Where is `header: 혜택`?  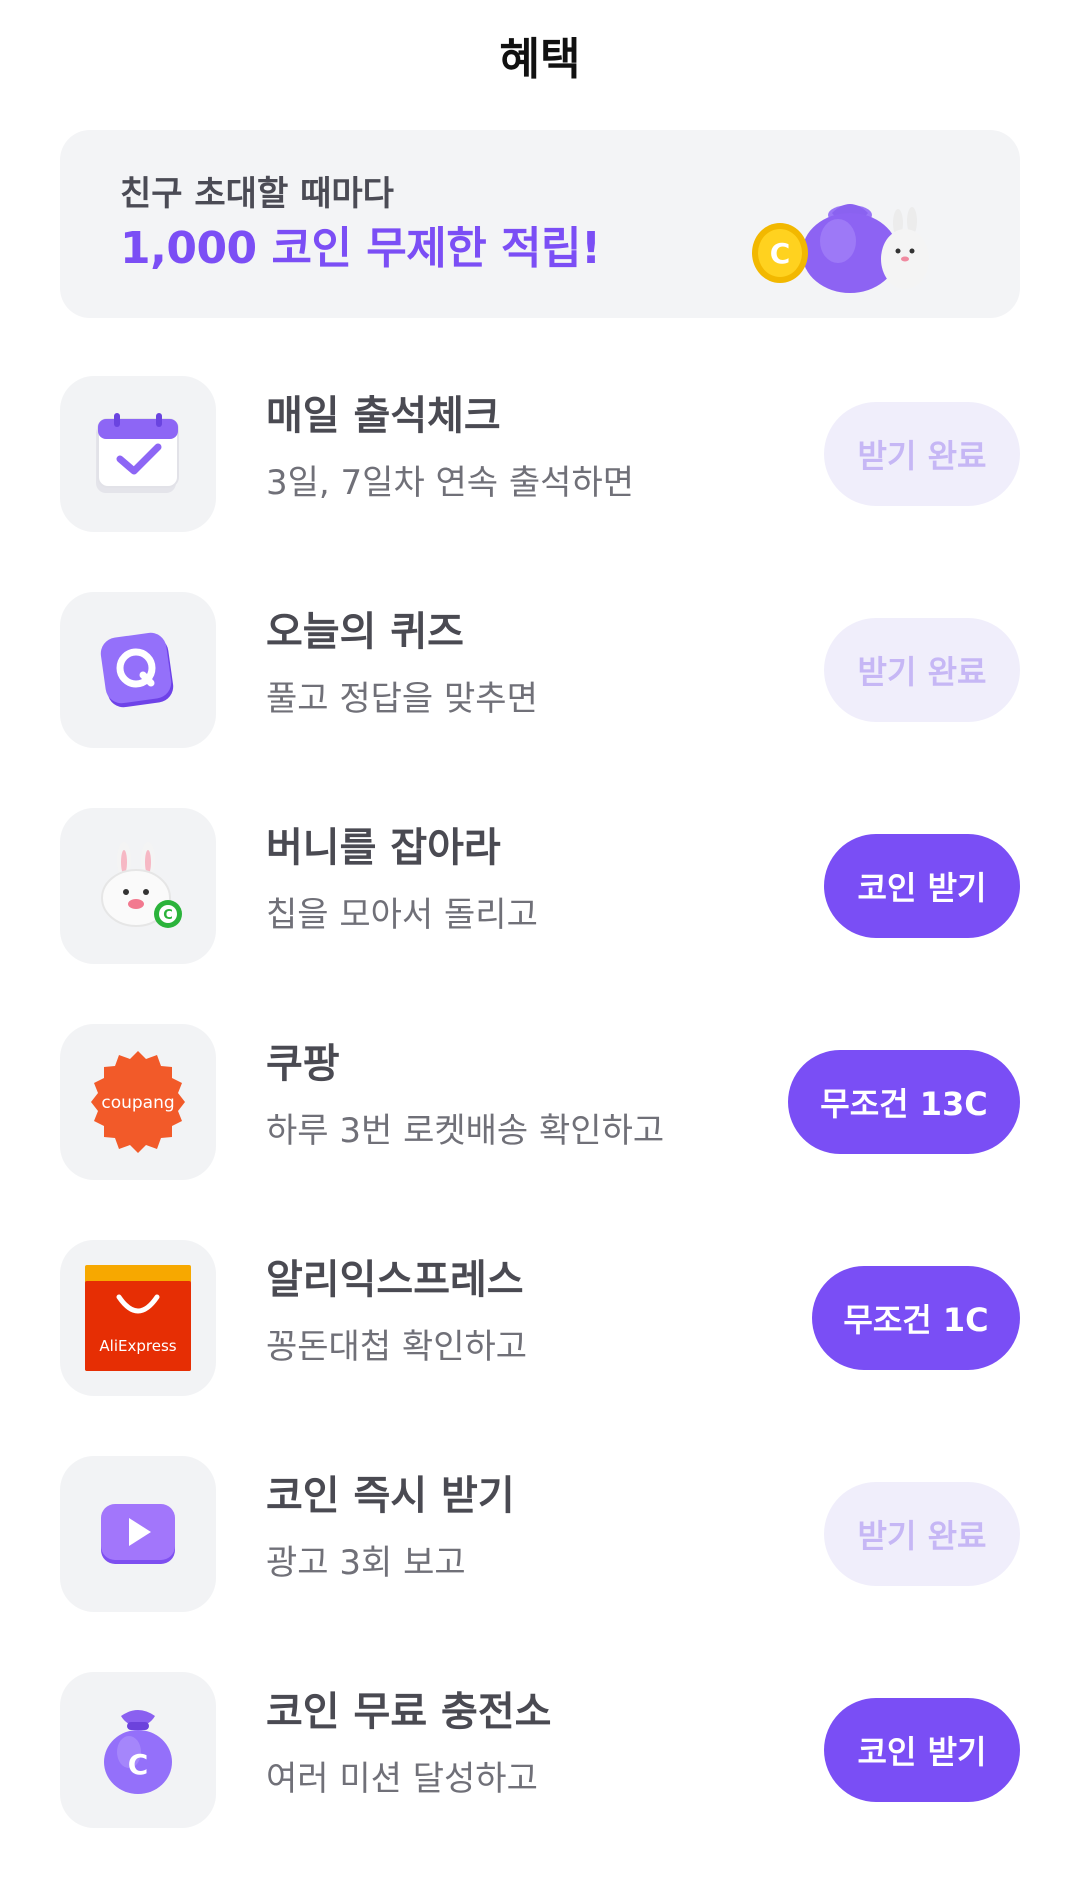
header: 혜택 is located at coordinates (540, 55).